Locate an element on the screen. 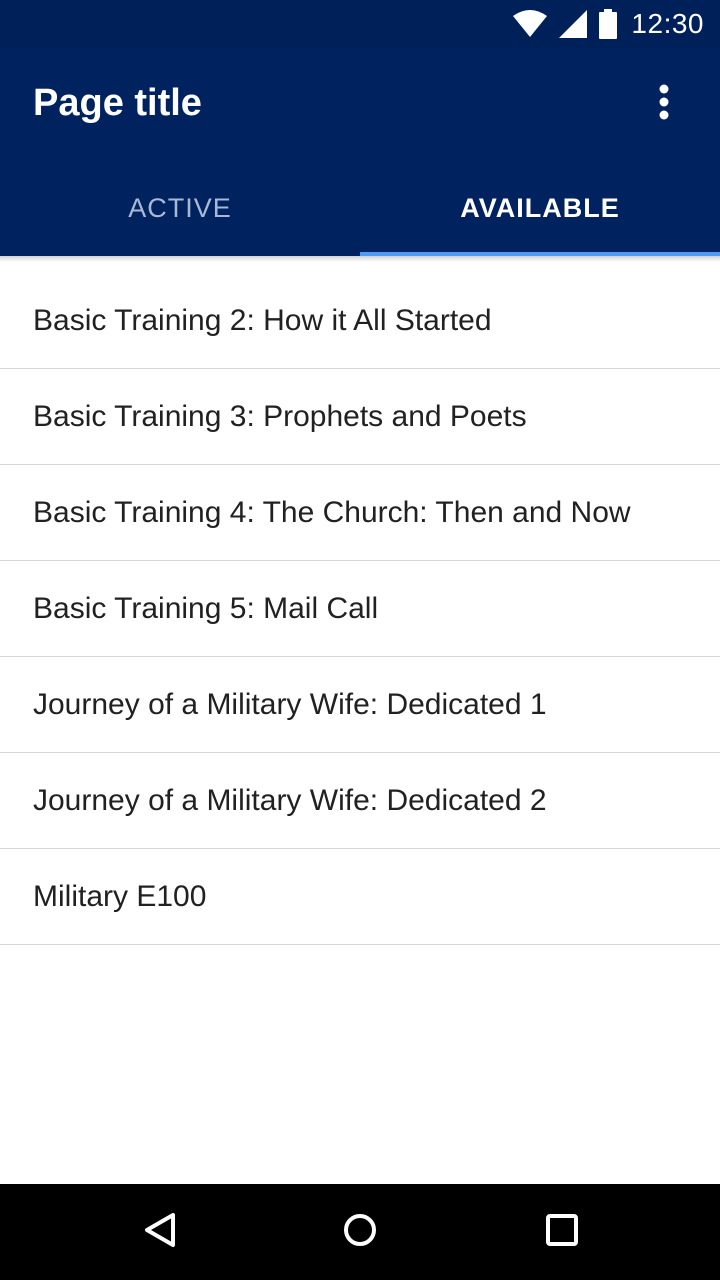 The width and height of the screenshot is (720, 1280). back-button is located at coordinates (160, 1232).